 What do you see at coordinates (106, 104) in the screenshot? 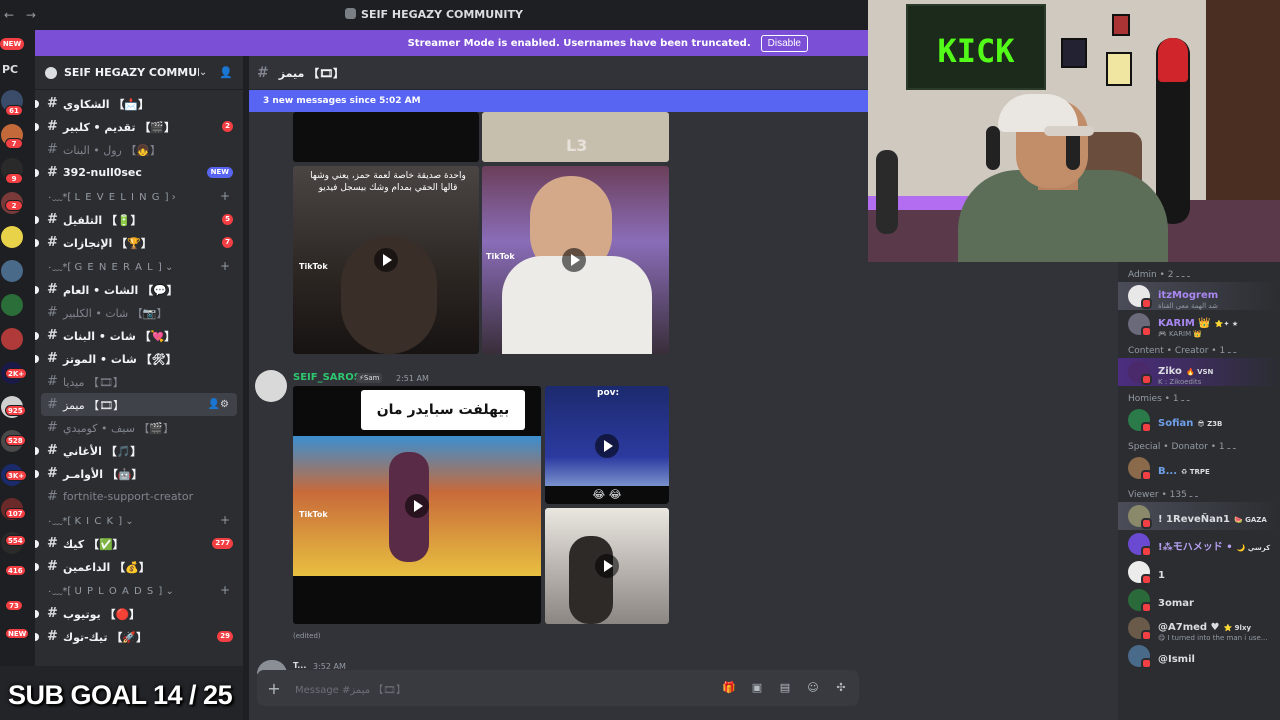
I see `channel-label: الشكاوي 【📩】` at bounding box center [106, 104].